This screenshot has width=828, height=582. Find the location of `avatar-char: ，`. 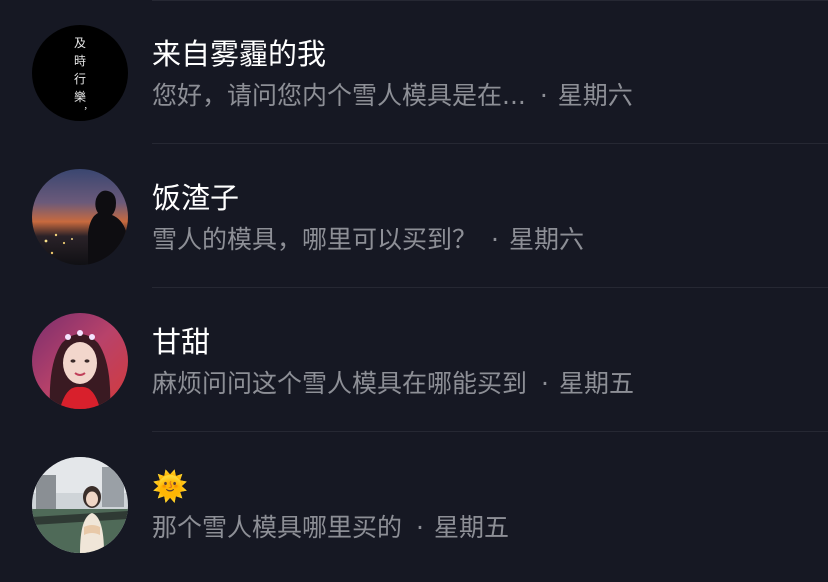

avatar-char: ， is located at coordinates (87, 107).